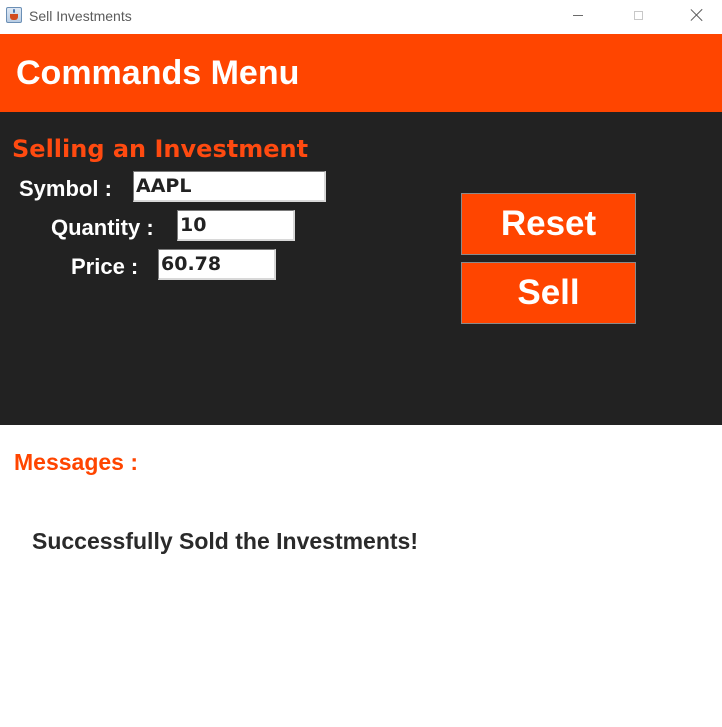  I want to click on symbol-input: AAPL, so click(229, 186).